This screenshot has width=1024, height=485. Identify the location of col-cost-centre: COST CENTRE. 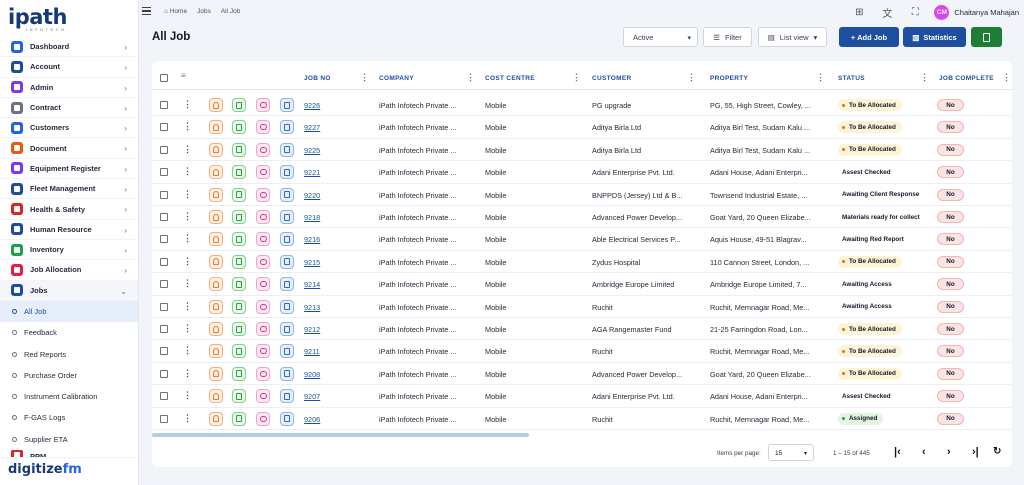
(510, 78).